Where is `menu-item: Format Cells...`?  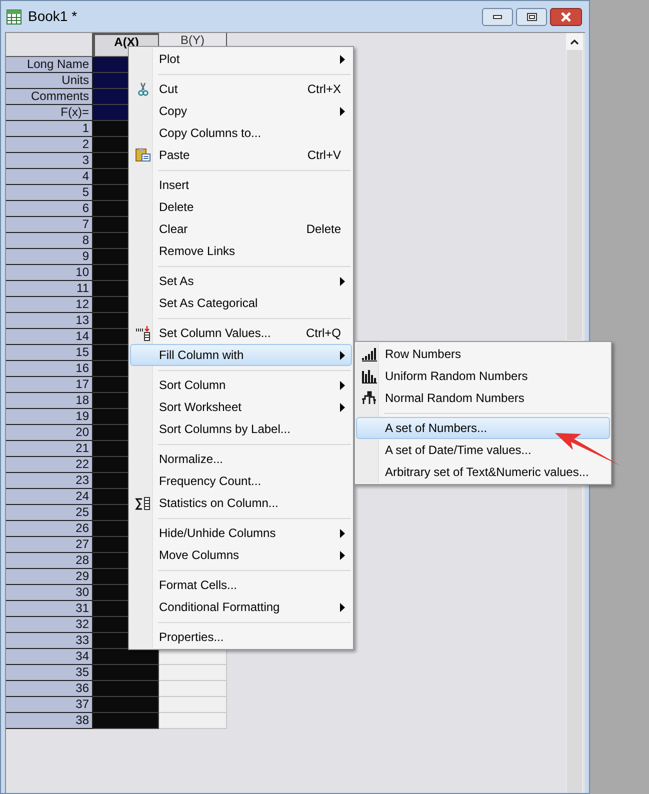 menu-item: Format Cells... is located at coordinates (241, 585).